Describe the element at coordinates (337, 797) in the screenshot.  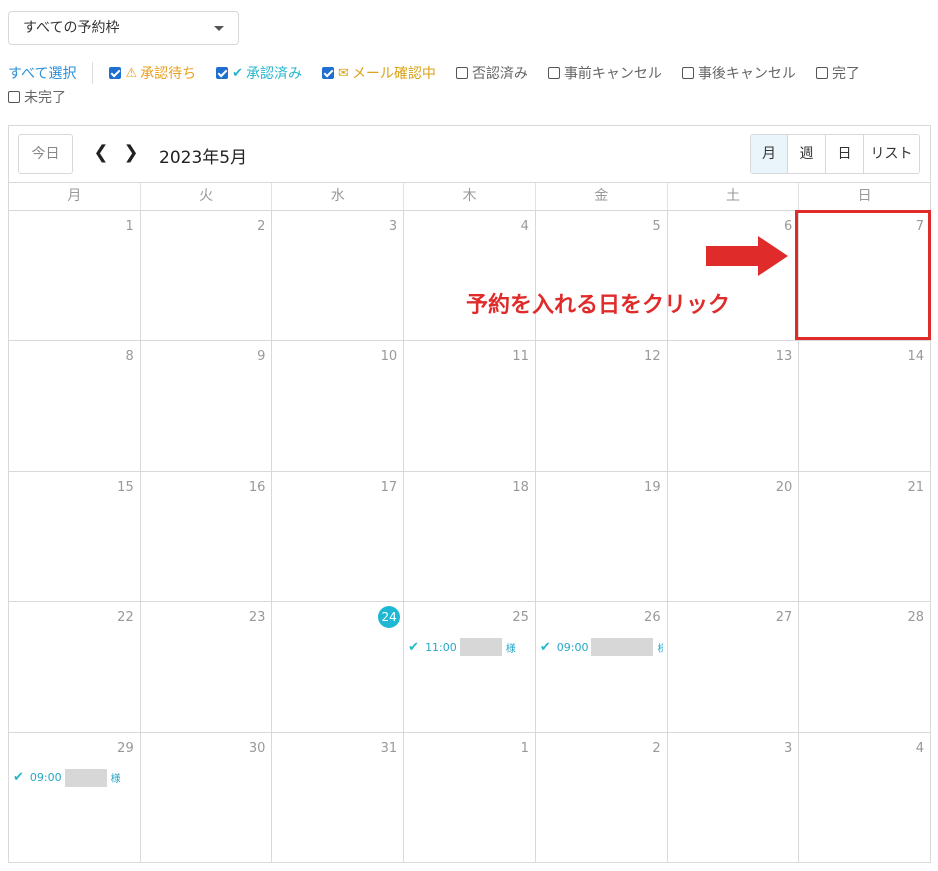
I see `day-cell: 31` at that location.